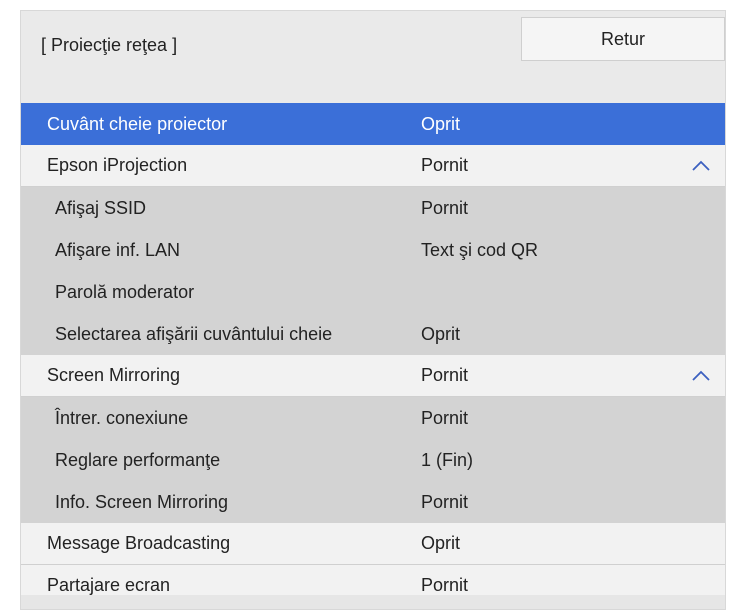 This screenshot has width=734, height=614. Describe the element at coordinates (118, 249) in the screenshot. I see `menu-item-label: Afişare inf. LAN` at that location.